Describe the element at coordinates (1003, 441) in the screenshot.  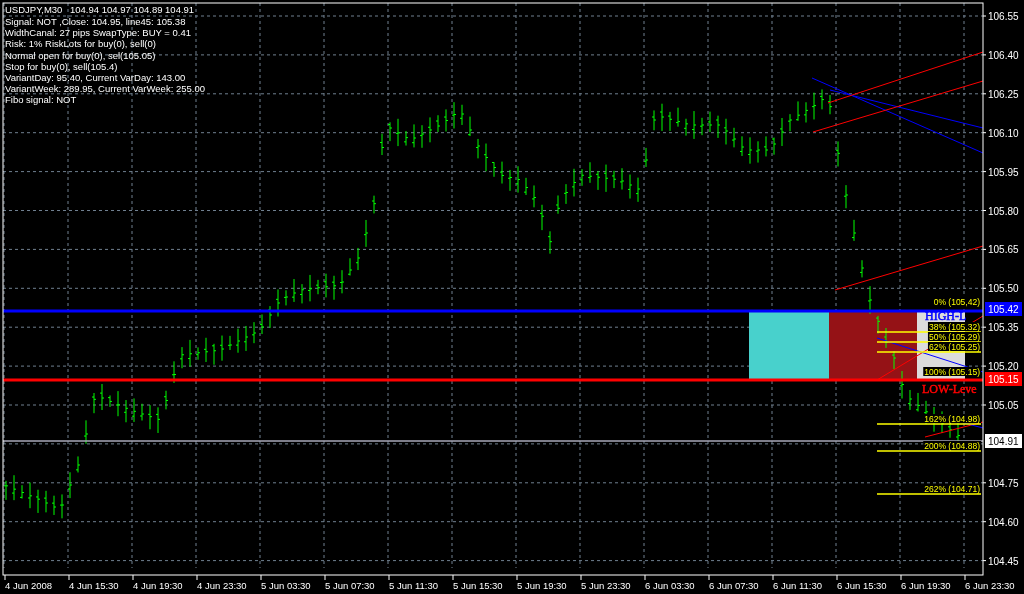
I see `price-tag: 104.91` at that location.